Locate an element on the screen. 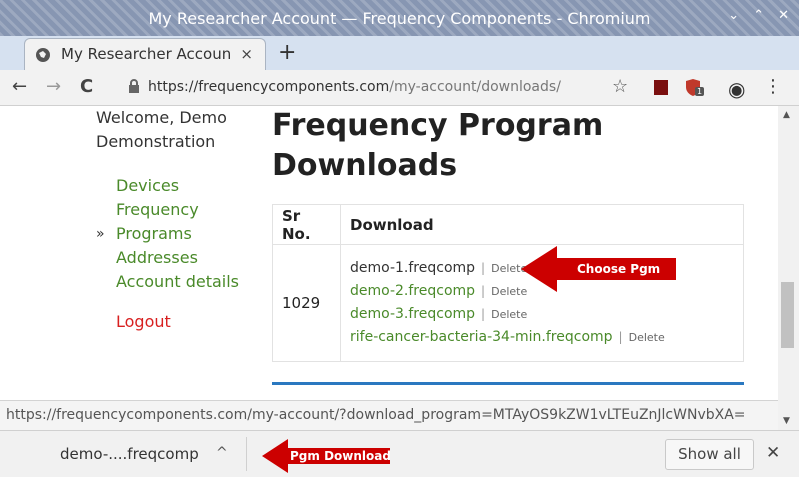 The width and height of the screenshot is (799, 477). extension-badge: 1 is located at coordinates (700, 91).